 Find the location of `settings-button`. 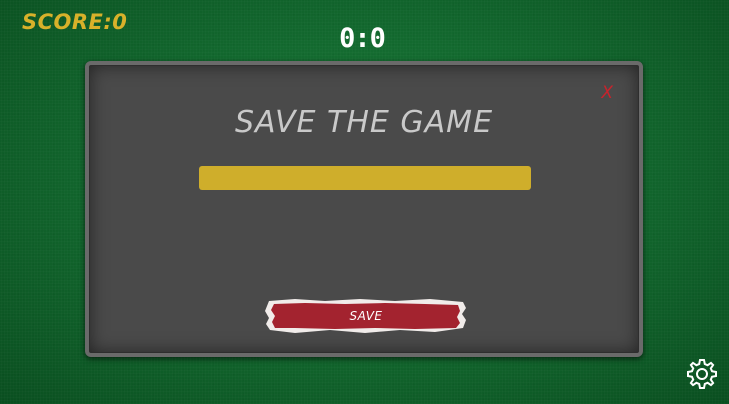

settings-button is located at coordinates (702, 374).